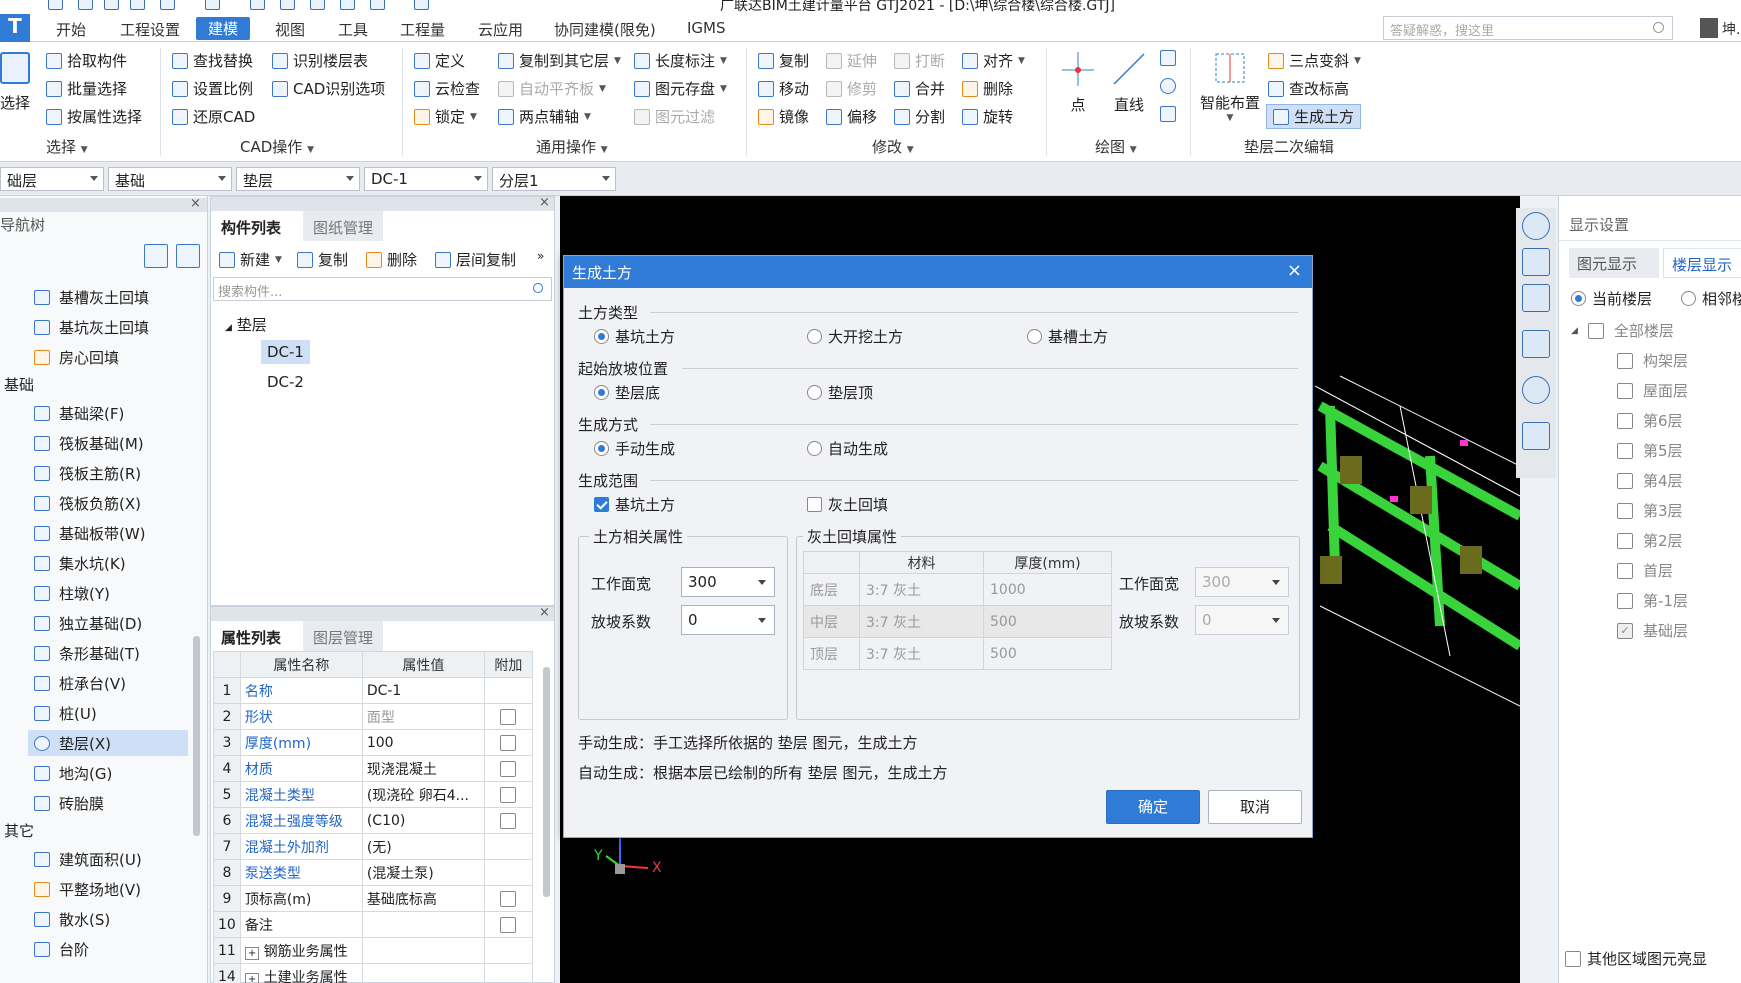  I want to click on radio-current-floor: 当前楼层, so click(1611, 298).